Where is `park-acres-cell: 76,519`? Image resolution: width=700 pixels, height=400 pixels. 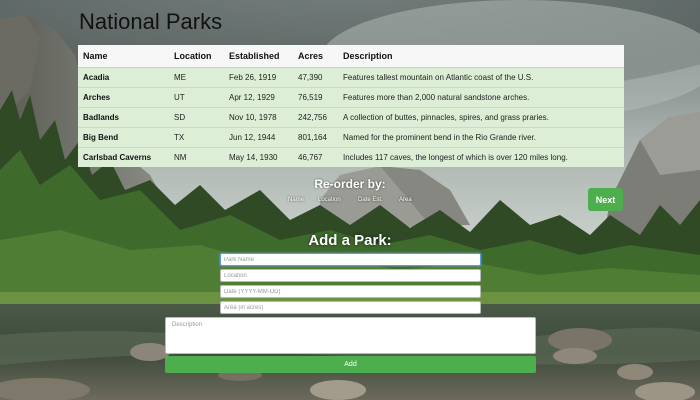 park-acres-cell: 76,519 is located at coordinates (315, 96).